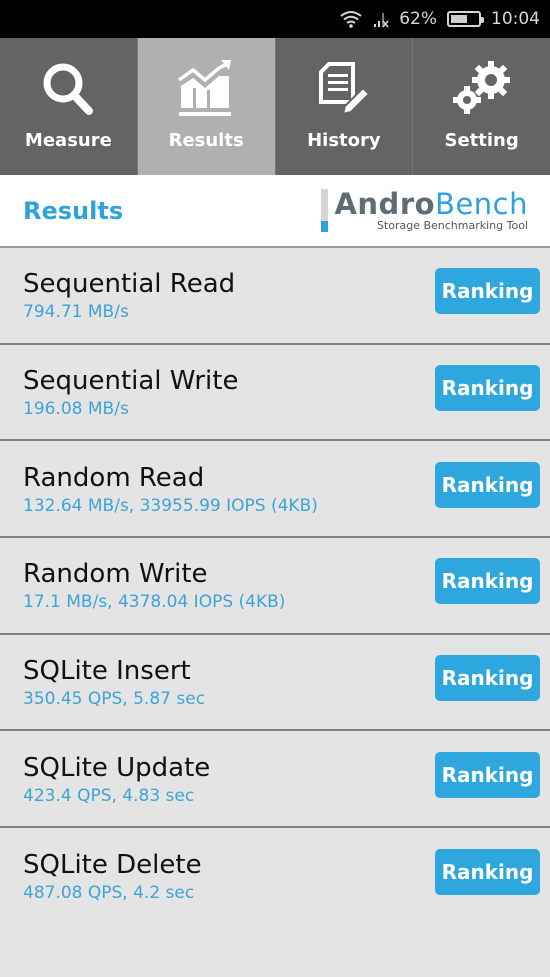  Describe the element at coordinates (68, 89) in the screenshot. I see `search-icon` at that location.